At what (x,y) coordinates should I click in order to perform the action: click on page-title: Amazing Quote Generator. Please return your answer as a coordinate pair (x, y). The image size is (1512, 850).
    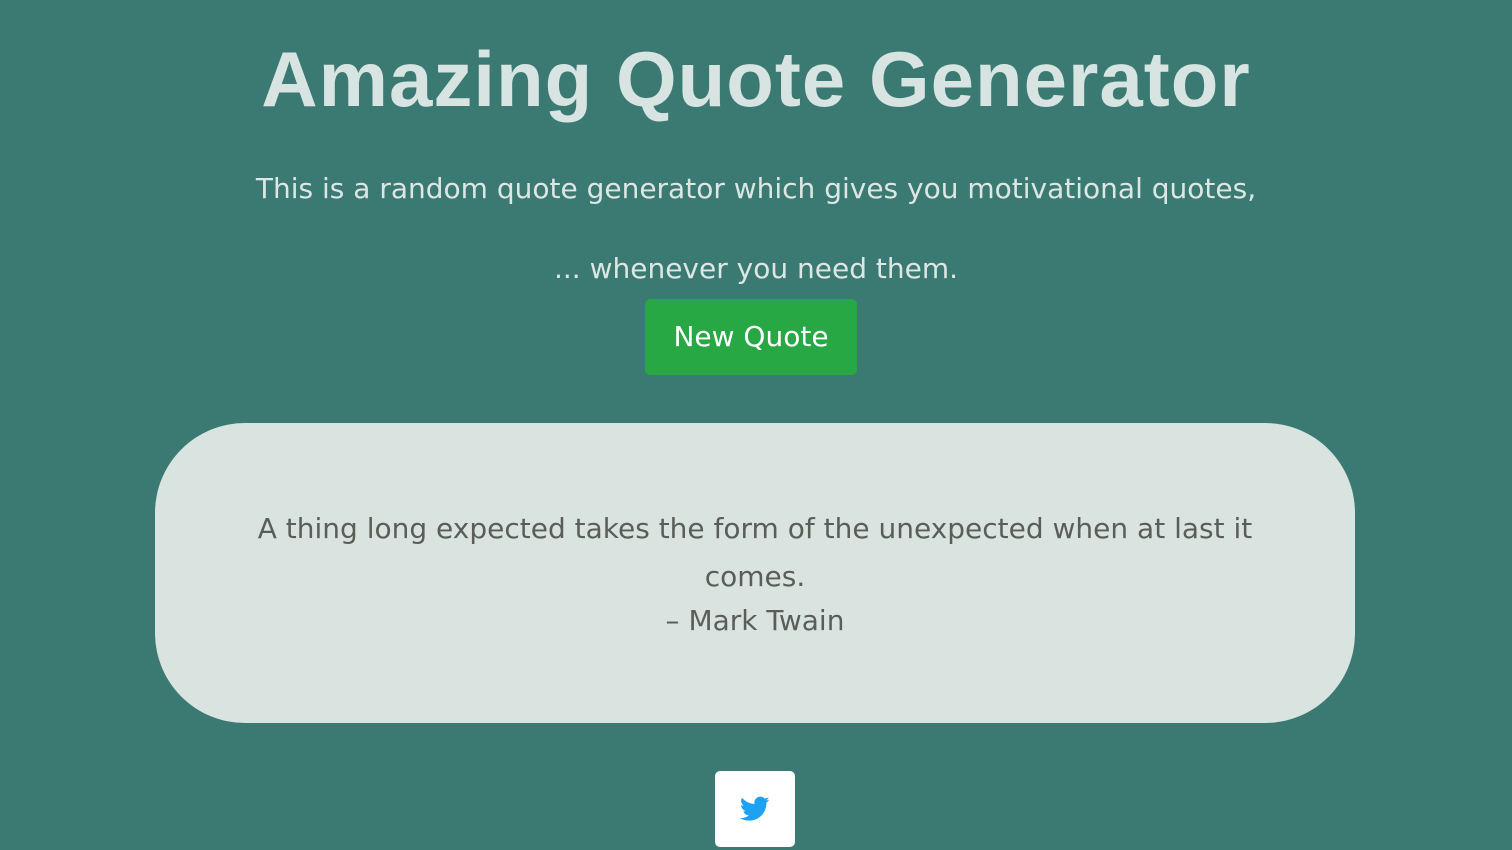
    Looking at the image, I should click on (756, 79).